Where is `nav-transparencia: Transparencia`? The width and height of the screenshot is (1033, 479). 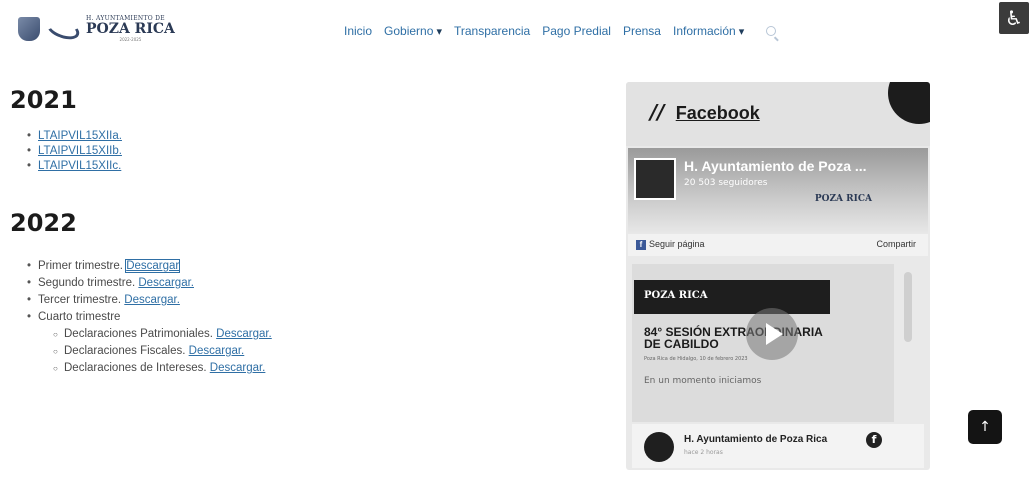 nav-transparencia: Transparencia is located at coordinates (492, 31).